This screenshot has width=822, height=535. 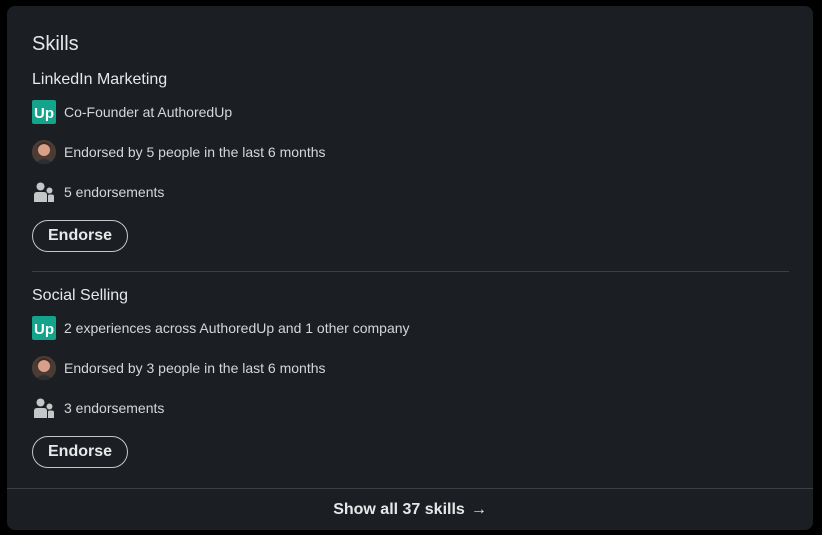 What do you see at coordinates (114, 408) in the screenshot?
I see `skill-endorsements-count: 3 endorsements` at bounding box center [114, 408].